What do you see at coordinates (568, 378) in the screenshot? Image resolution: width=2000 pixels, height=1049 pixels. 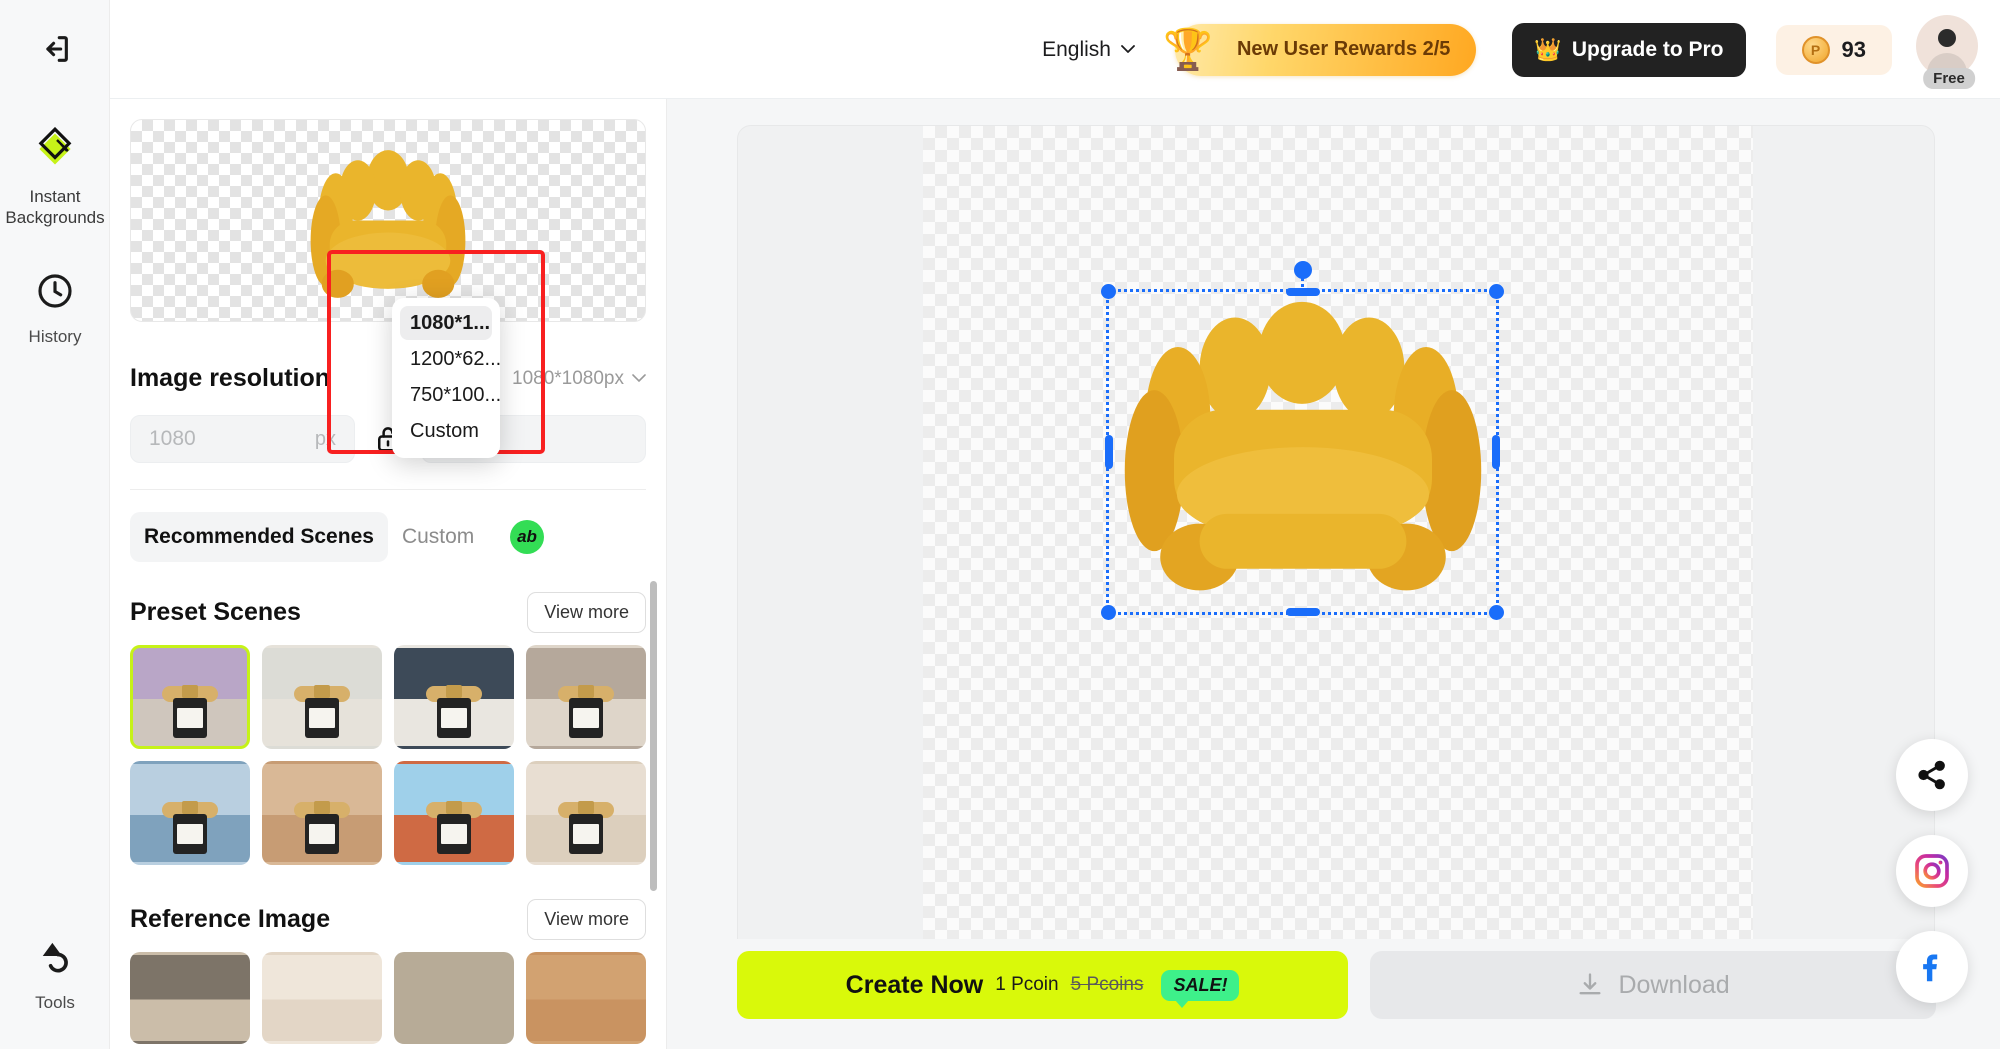 I see `resolution-preset-value: 1080*1080px` at bounding box center [568, 378].